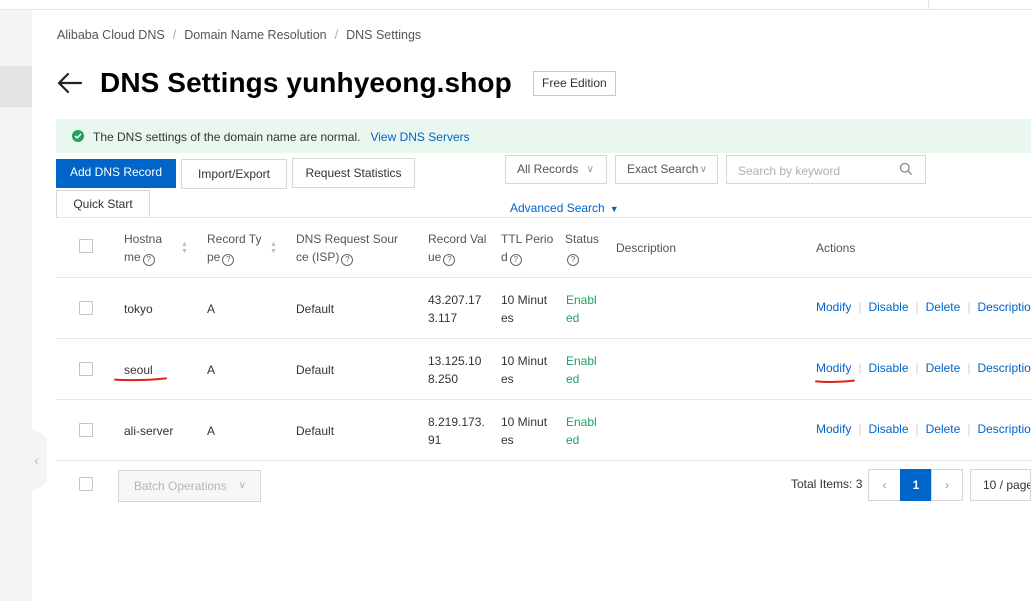  I want to click on table-header-border, so click(543, 277).